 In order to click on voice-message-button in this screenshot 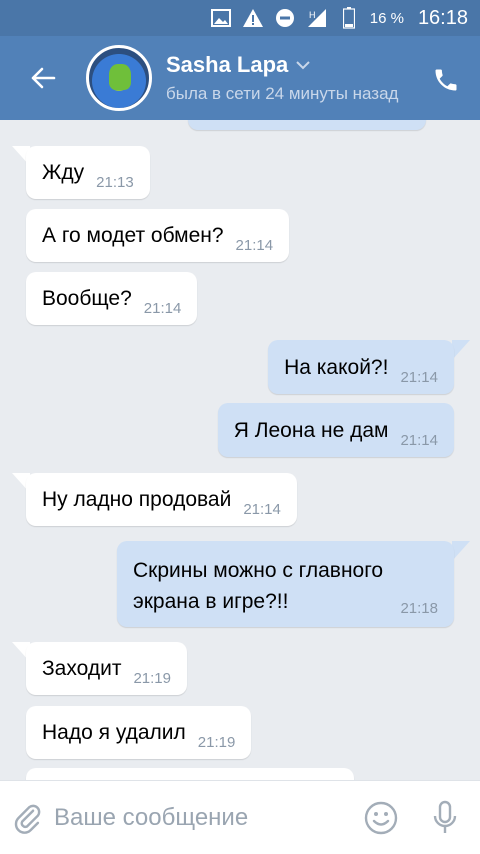, I will do `click(445, 818)`.